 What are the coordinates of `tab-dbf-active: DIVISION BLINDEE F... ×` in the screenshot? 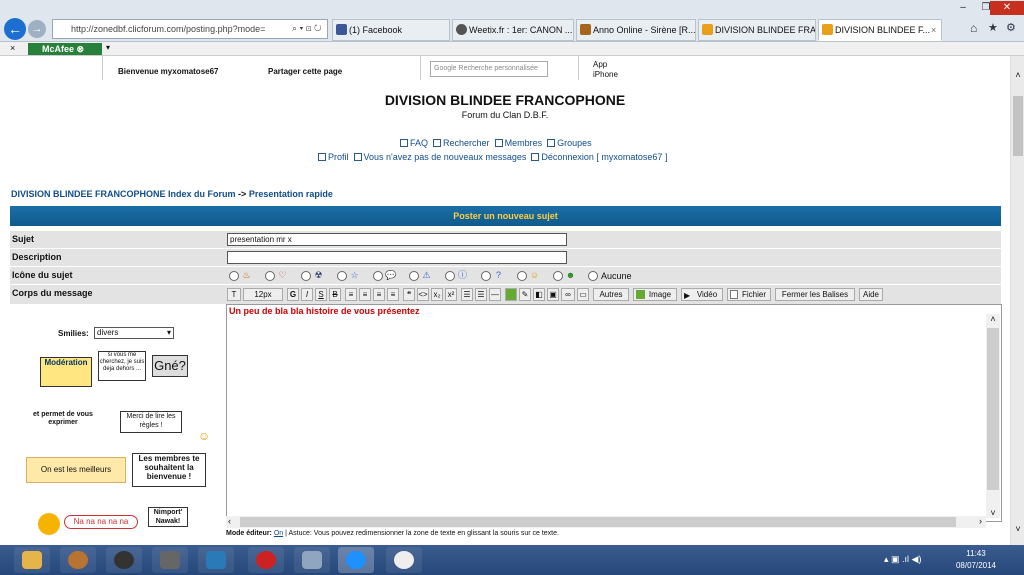 It's located at (880, 30).